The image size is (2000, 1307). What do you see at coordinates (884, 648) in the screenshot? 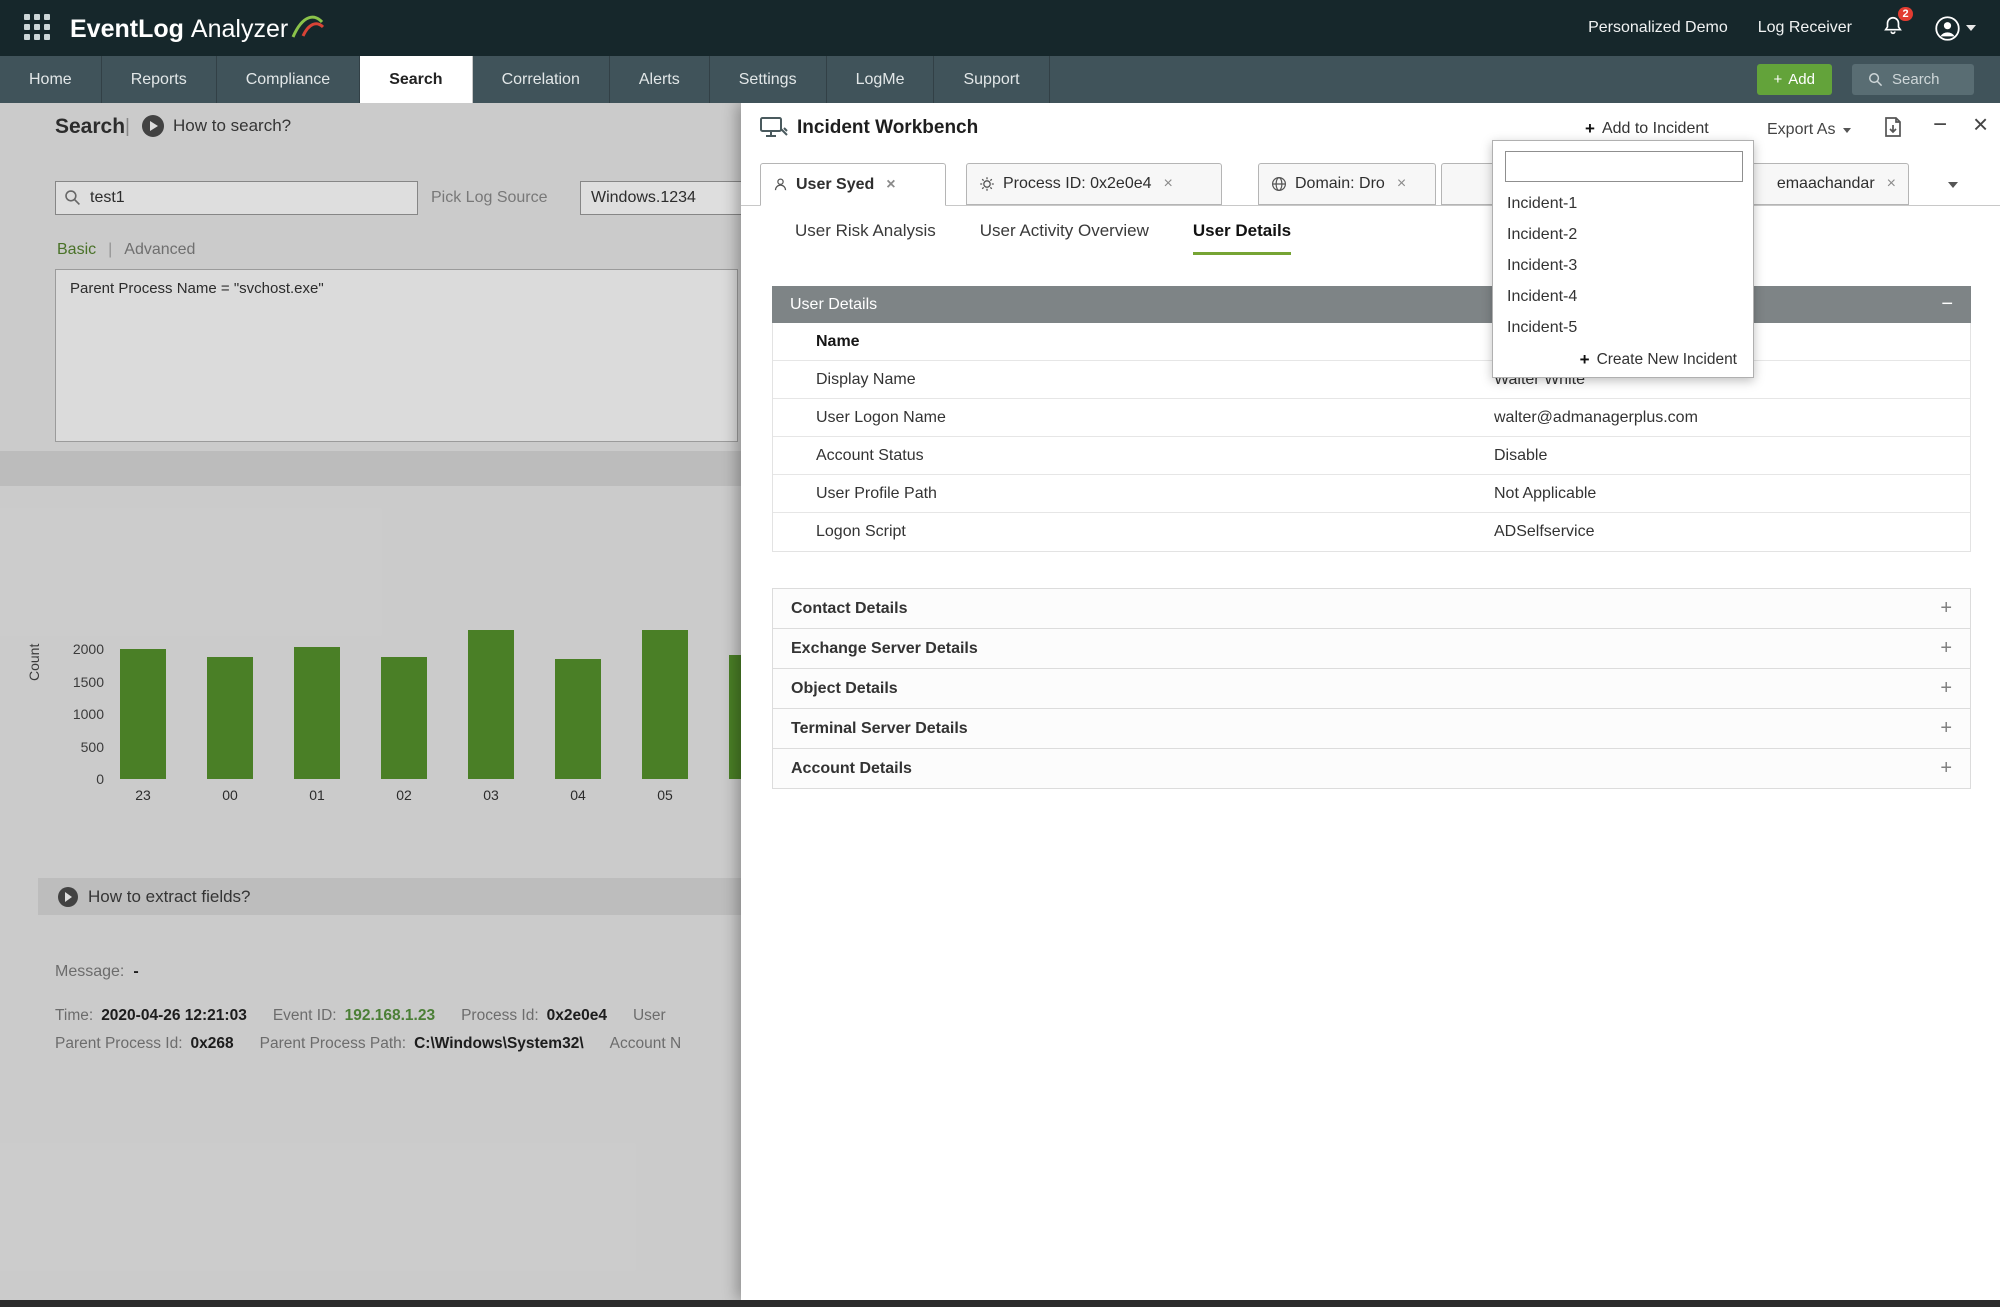
I see `section-label: Exchange Server Details` at bounding box center [884, 648].